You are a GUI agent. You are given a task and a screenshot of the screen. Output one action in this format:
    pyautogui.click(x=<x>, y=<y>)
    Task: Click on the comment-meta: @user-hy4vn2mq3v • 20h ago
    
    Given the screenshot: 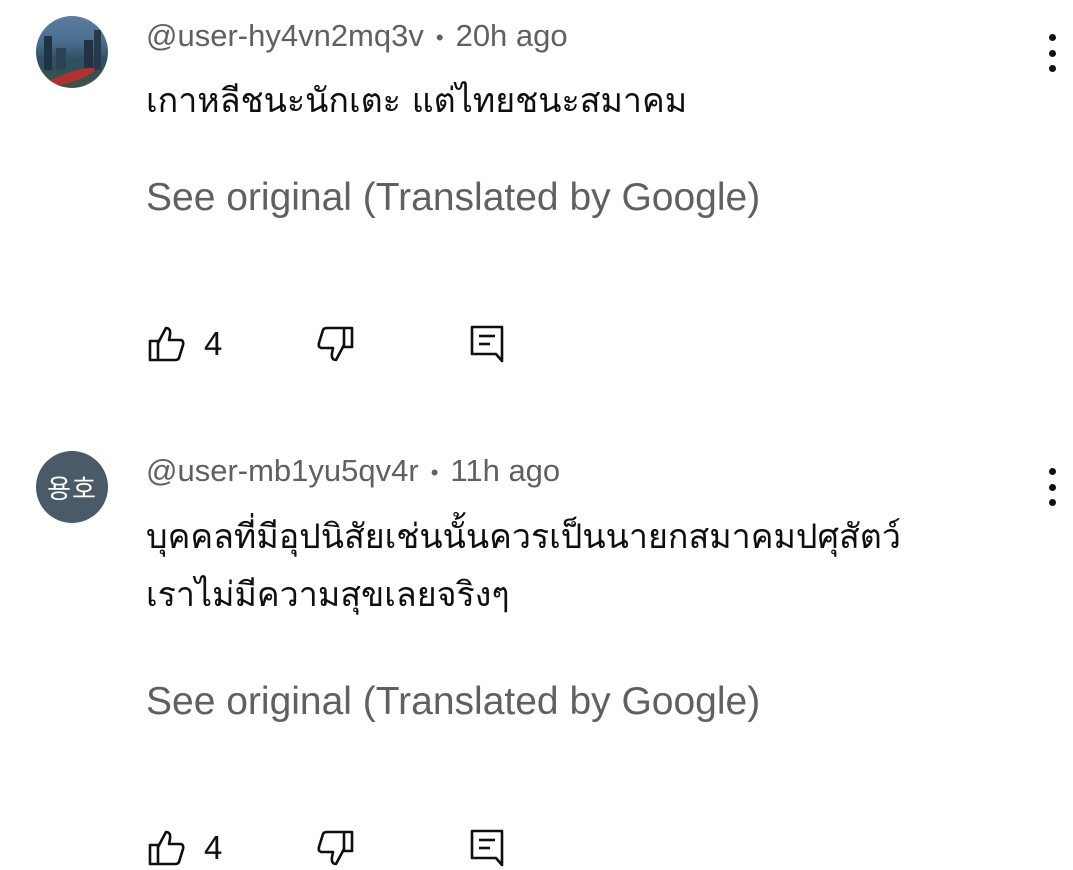 What is the action you would take?
    pyautogui.click(x=357, y=36)
    